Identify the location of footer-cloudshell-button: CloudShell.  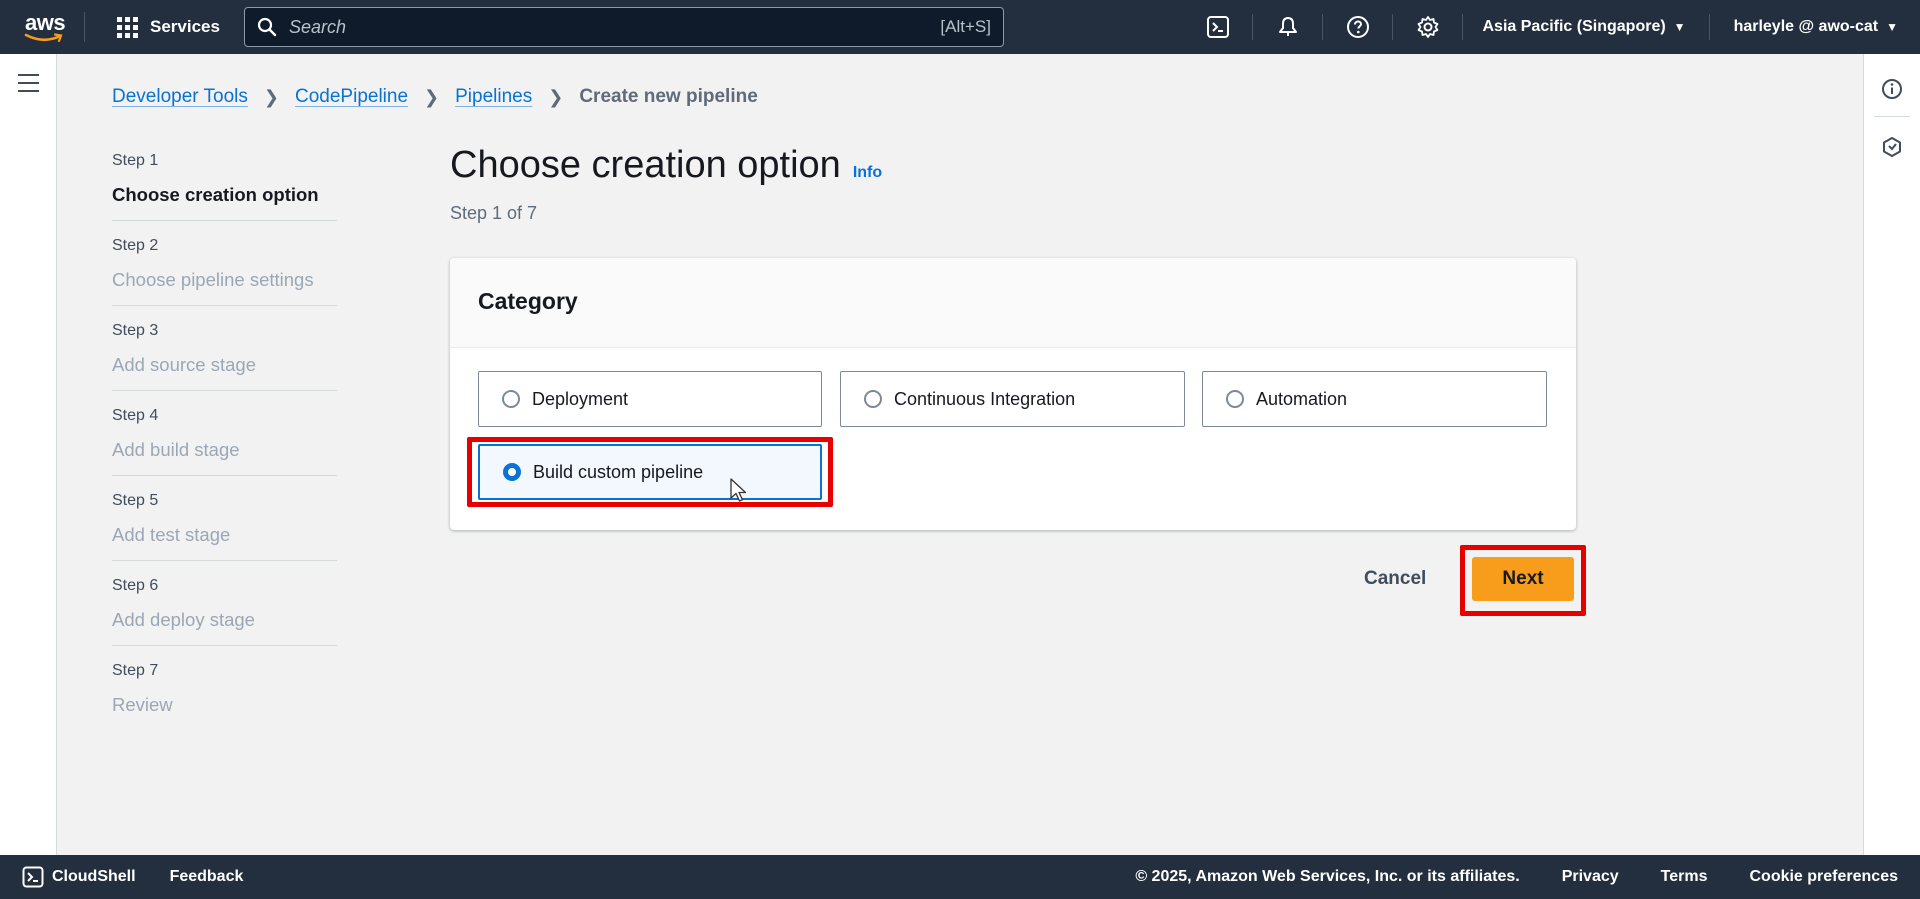
(79, 877).